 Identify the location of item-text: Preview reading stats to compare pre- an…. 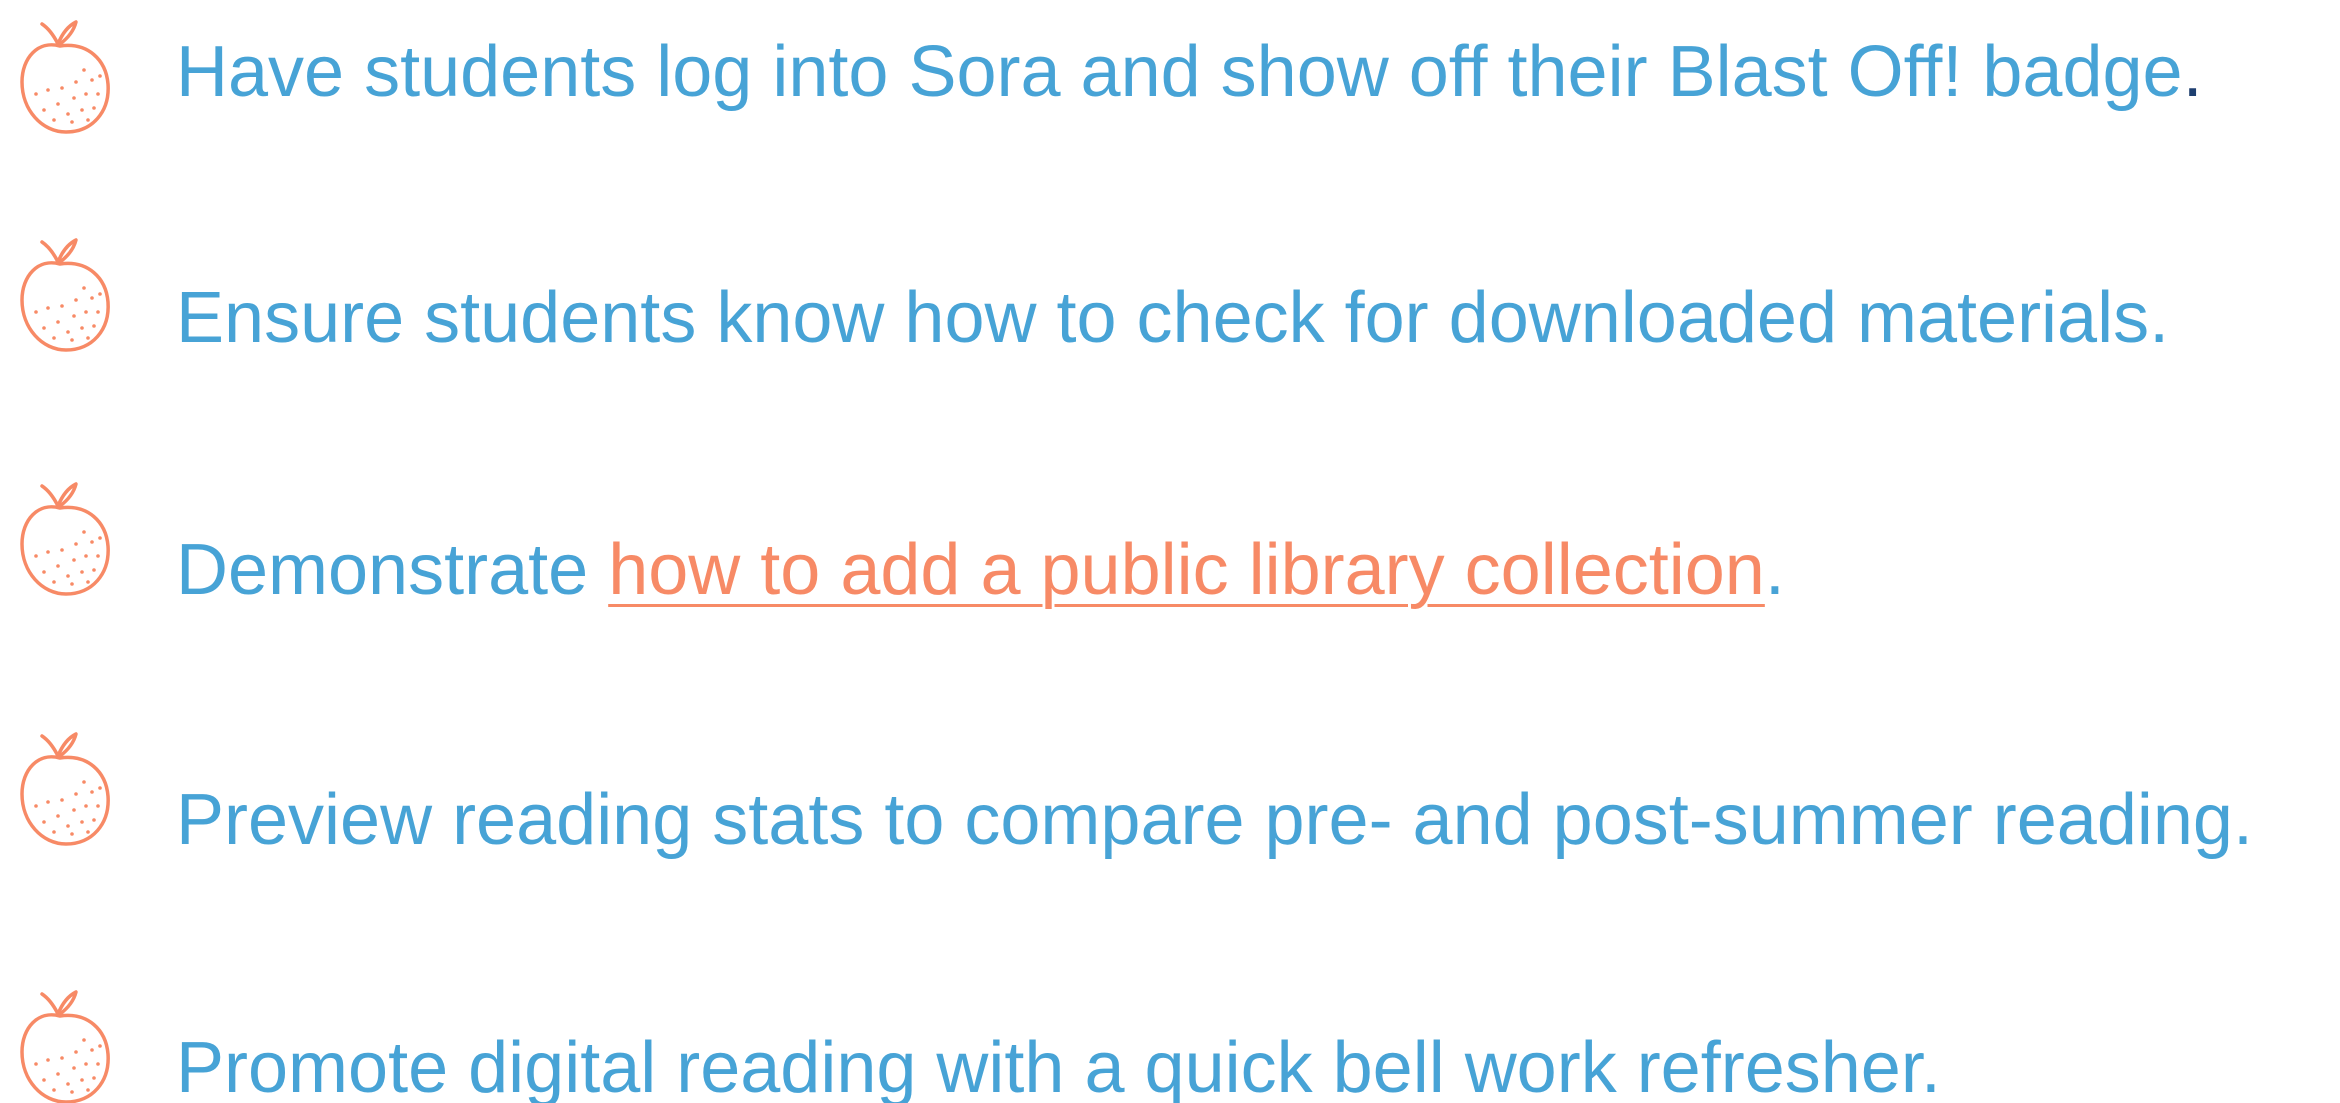
(1214, 820).